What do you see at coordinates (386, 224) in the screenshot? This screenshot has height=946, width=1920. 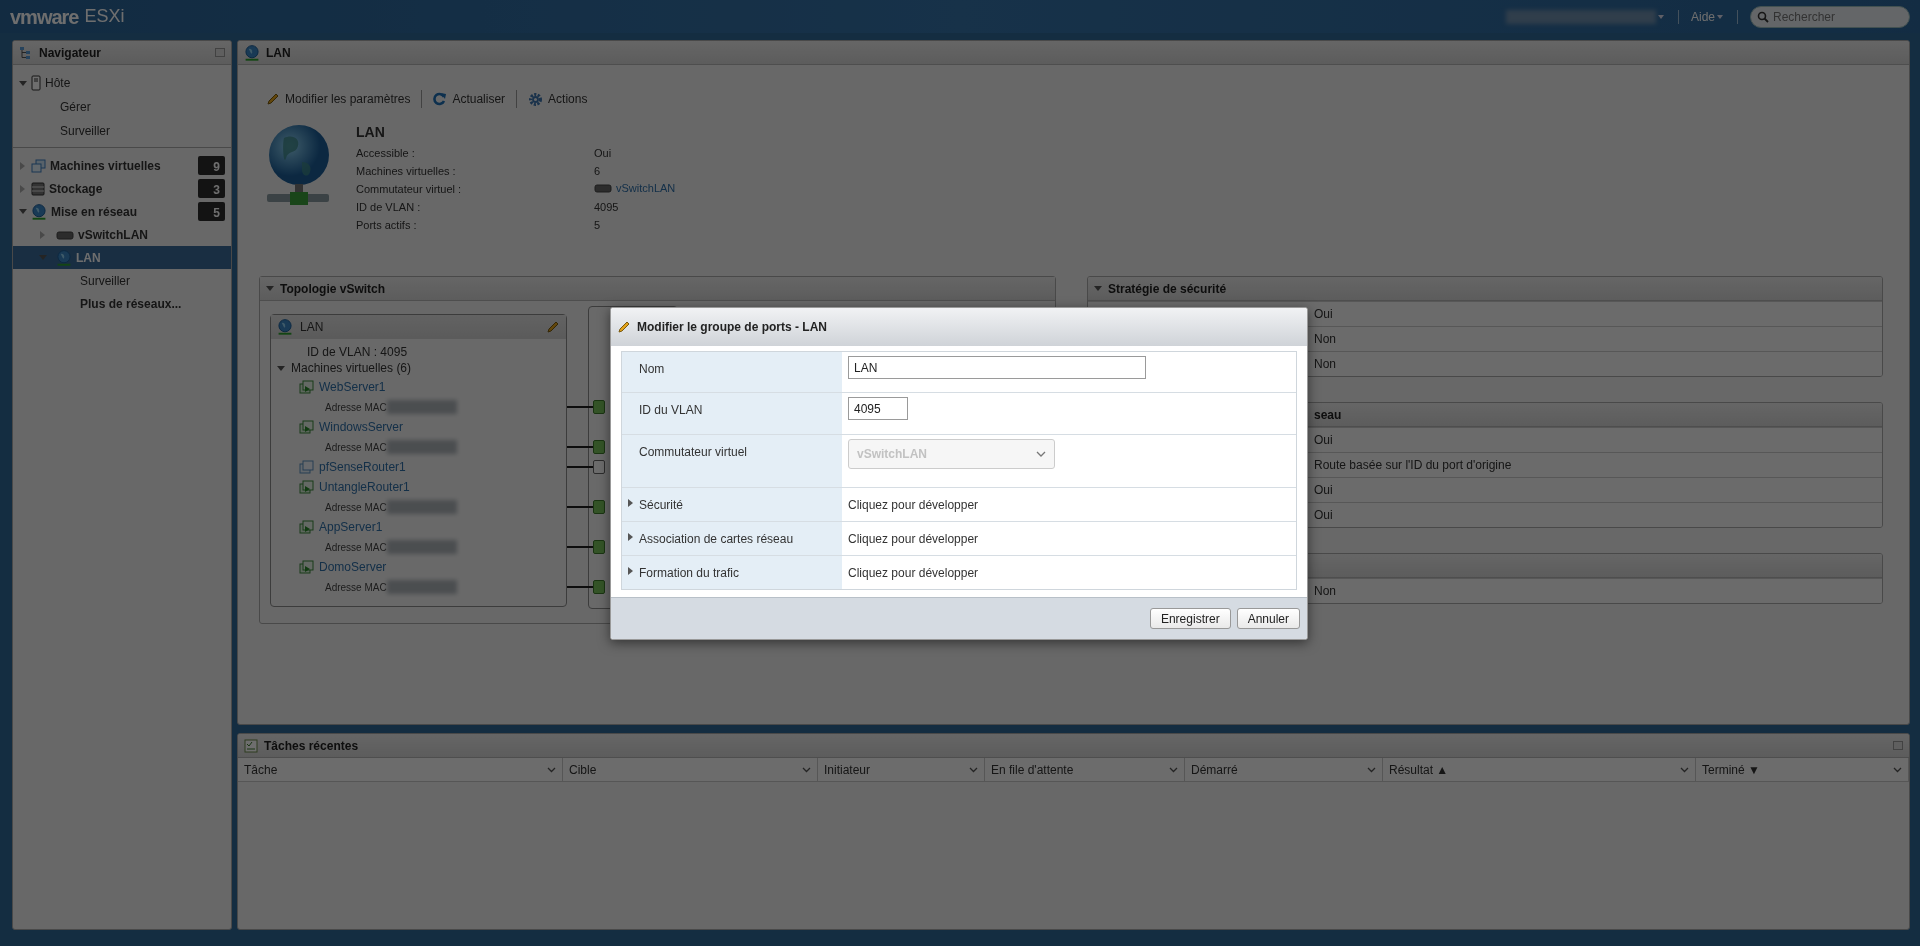 I see `summary-label: Ports actifs :` at bounding box center [386, 224].